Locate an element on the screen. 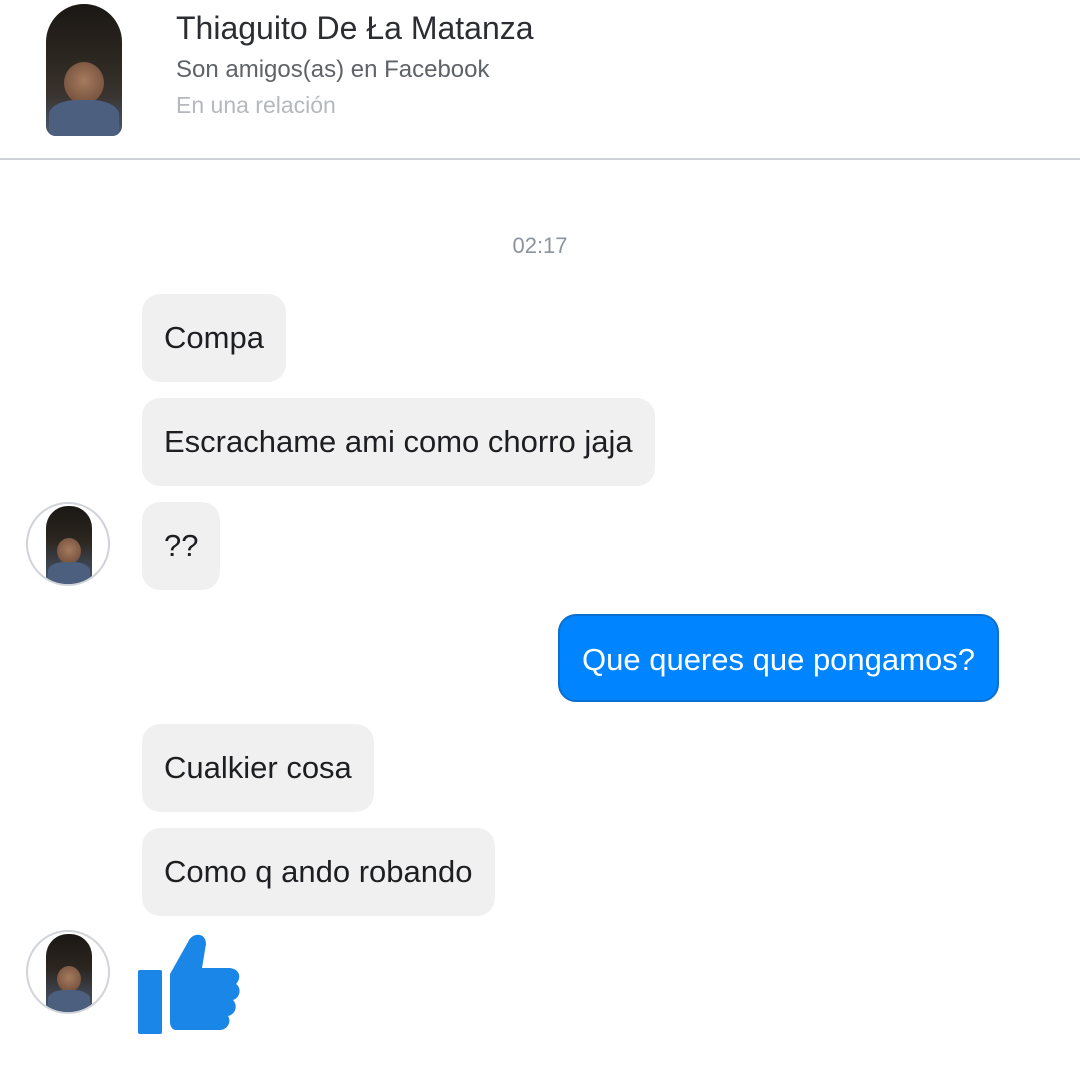 This screenshot has height=1079, width=1080. message-bubble-incoming: ?? is located at coordinates (181, 546).